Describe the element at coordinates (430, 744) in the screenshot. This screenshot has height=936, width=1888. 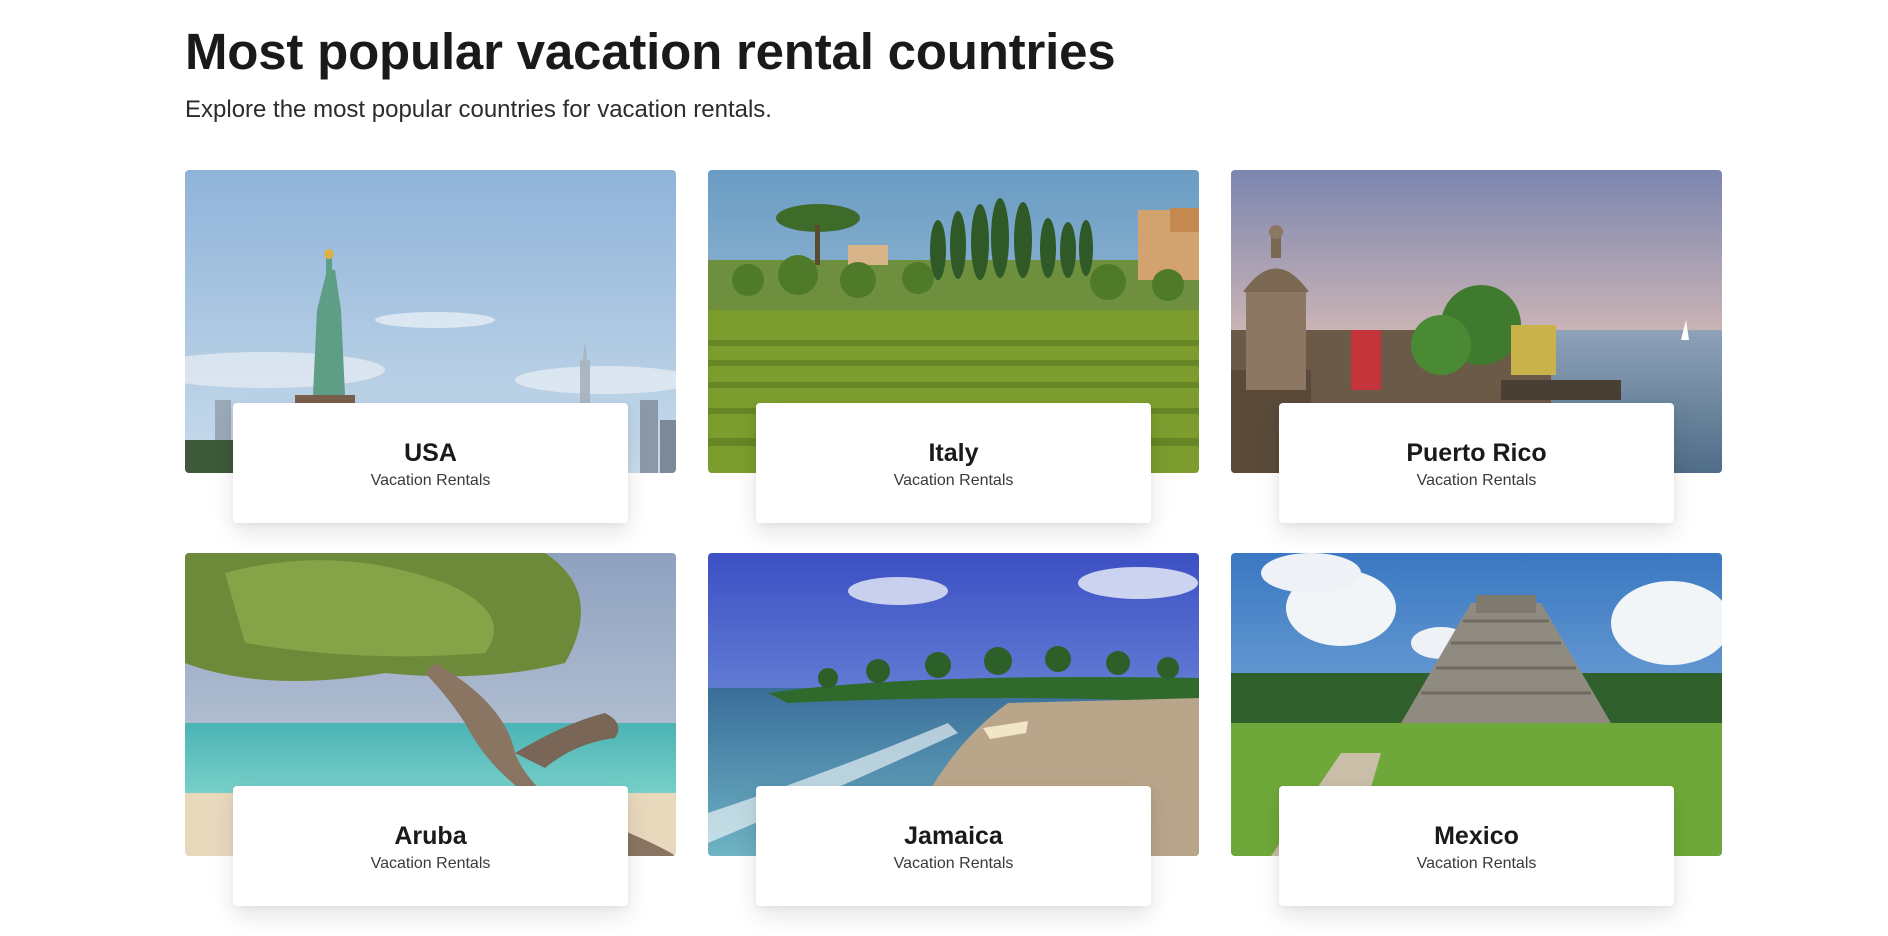
I see `destination-card-aruba: Aruba Vacation Rentals` at that location.